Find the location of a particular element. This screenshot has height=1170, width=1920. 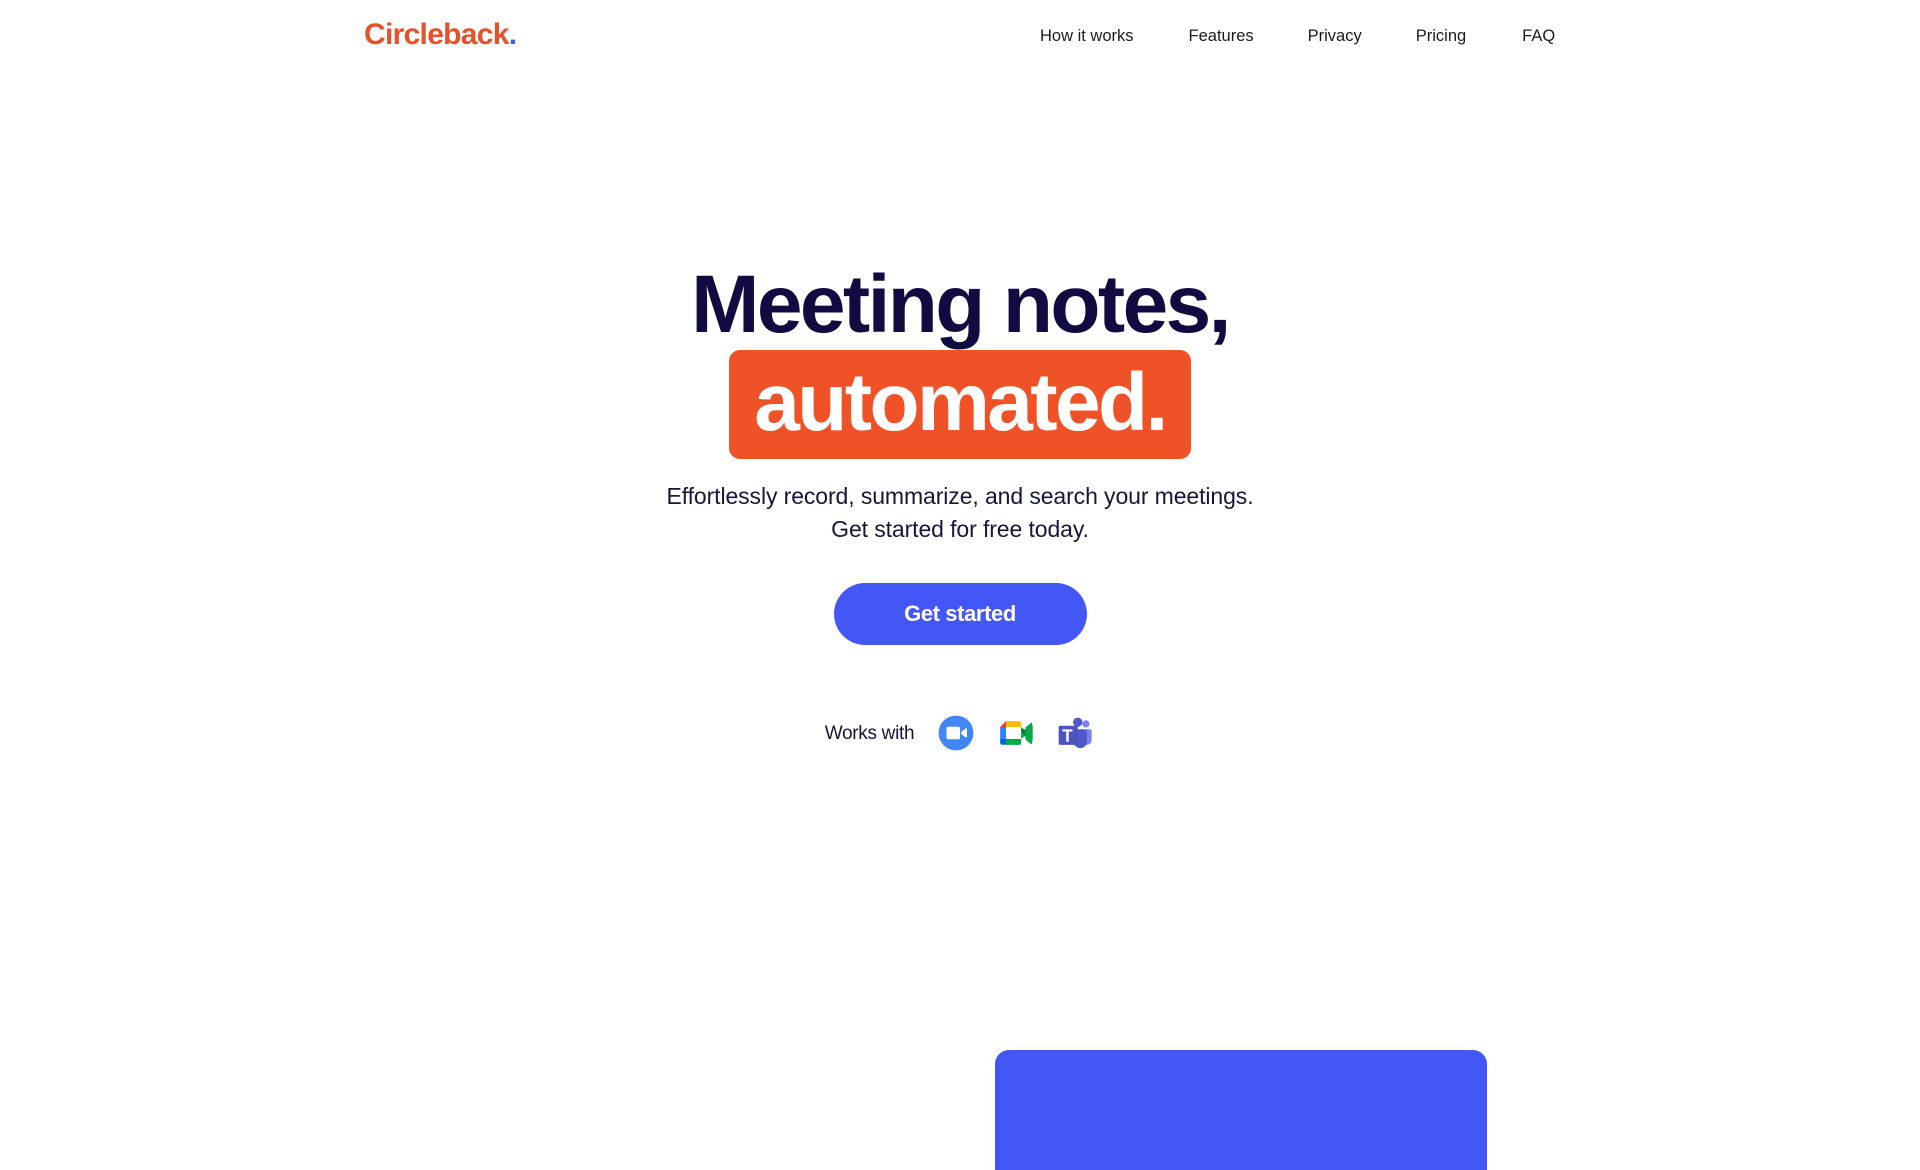

logo-text: Circleback is located at coordinates (436, 34).